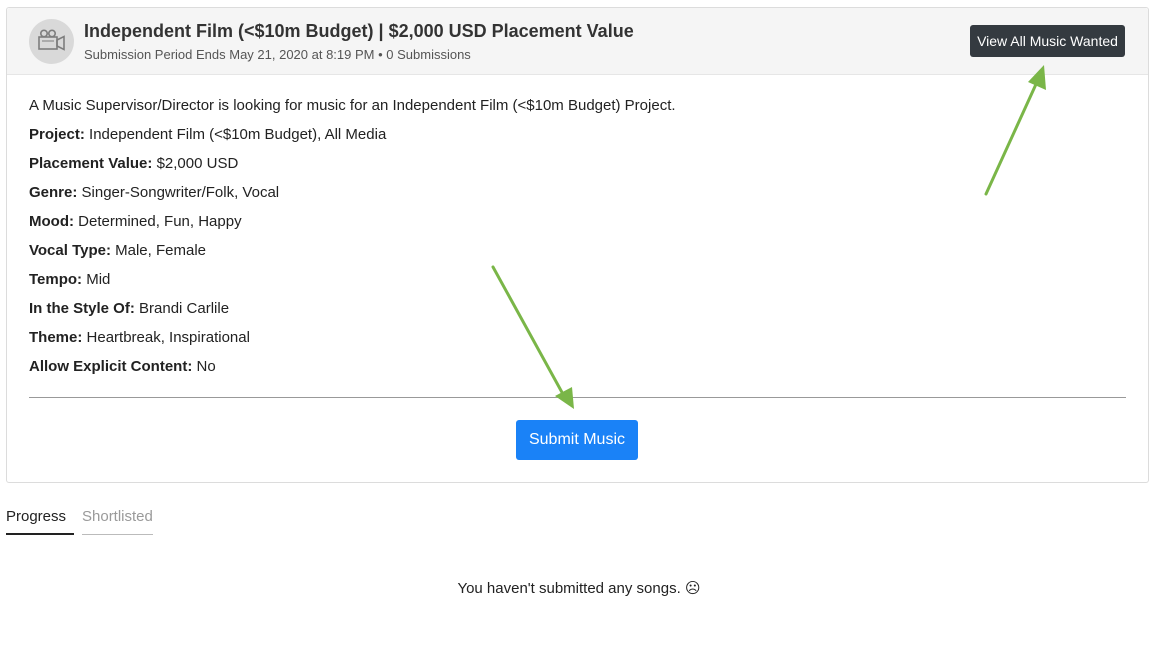 The width and height of the screenshot is (1158, 670). I want to click on field-value: Singer-Songwriter/Folk, Vocal, so click(180, 192).